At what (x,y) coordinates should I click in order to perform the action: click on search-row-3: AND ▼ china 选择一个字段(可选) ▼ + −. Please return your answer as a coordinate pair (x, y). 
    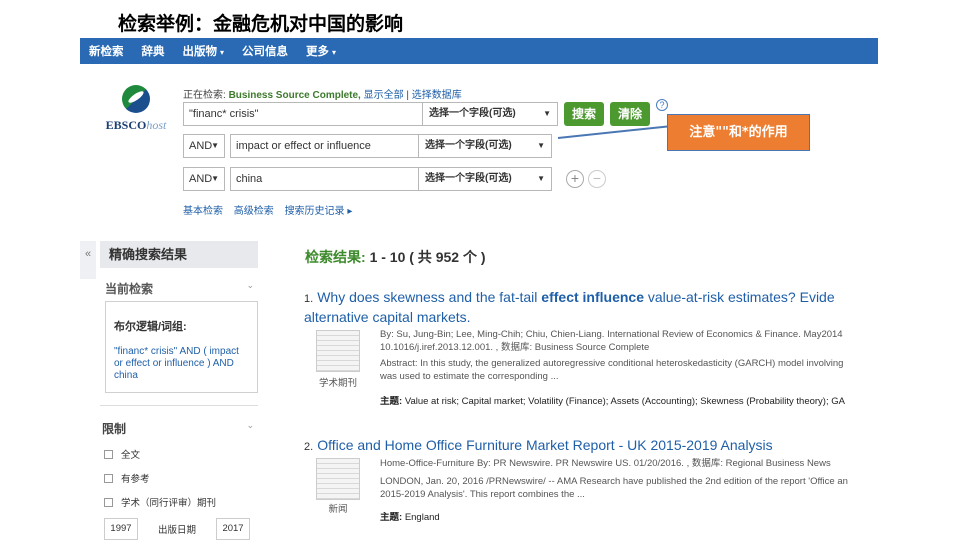
    Looking at the image, I should click on (394, 179).